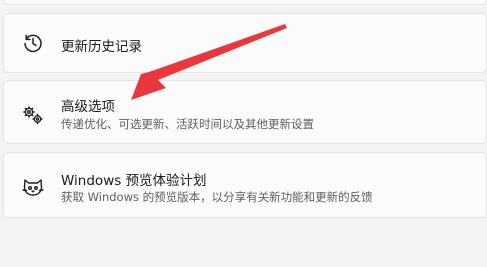 The image size is (487, 267). What do you see at coordinates (33, 187) in the screenshot?
I see `insider-cat-icon` at bounding box center [33, 187].